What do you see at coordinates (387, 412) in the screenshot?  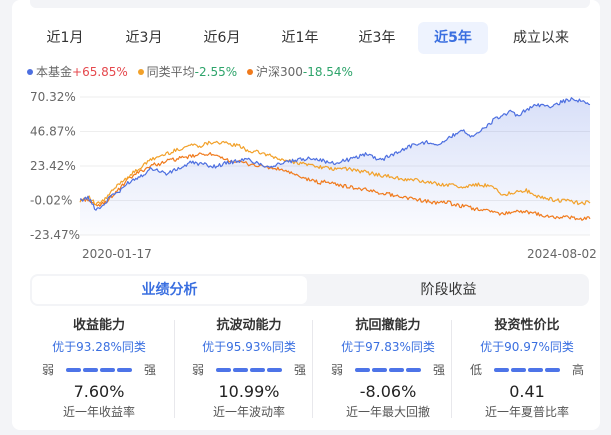 I see `metric-caption: 近一年最大回撤` at bounding box center [387, 412].